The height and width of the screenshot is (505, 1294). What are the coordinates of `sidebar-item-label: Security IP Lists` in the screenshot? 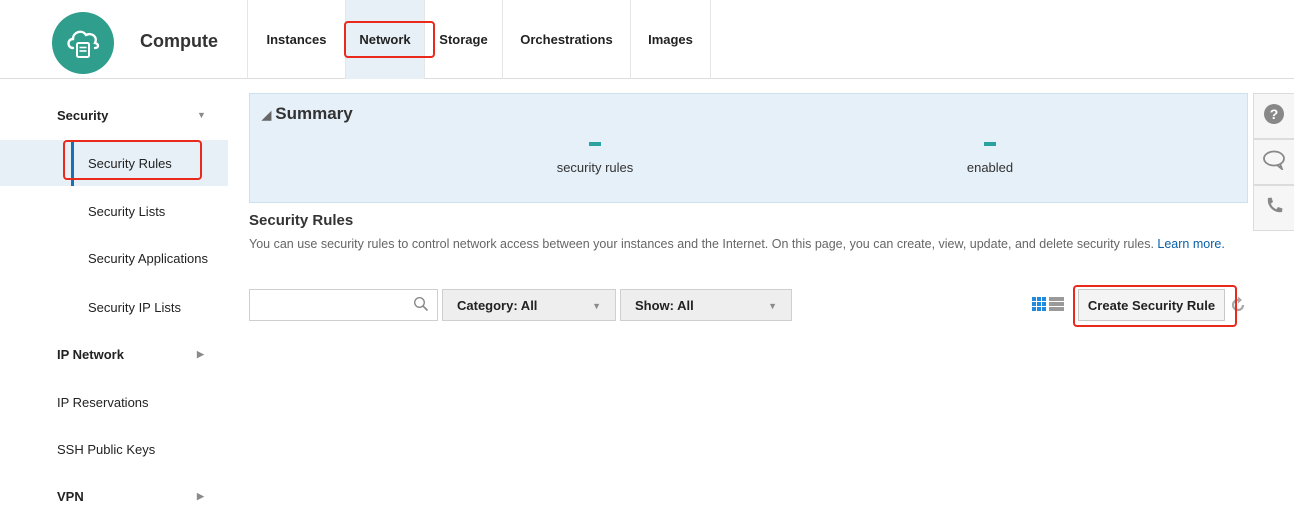 It's located at (134, 307).